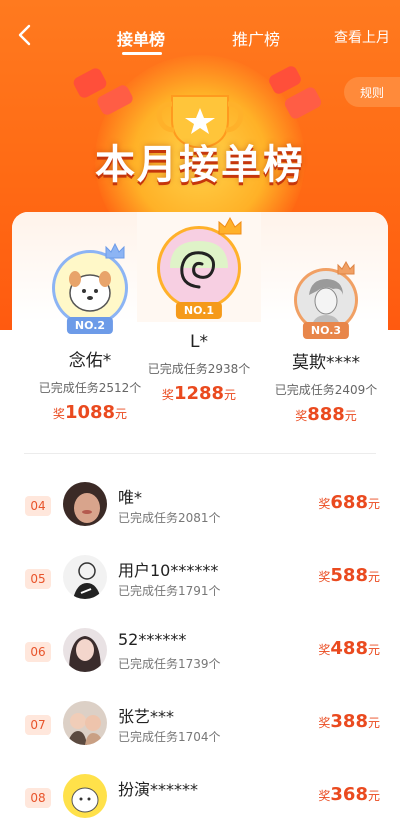 The image size is (400, 822). I want to click on sketch-portrait-icon, so click(326, 300).